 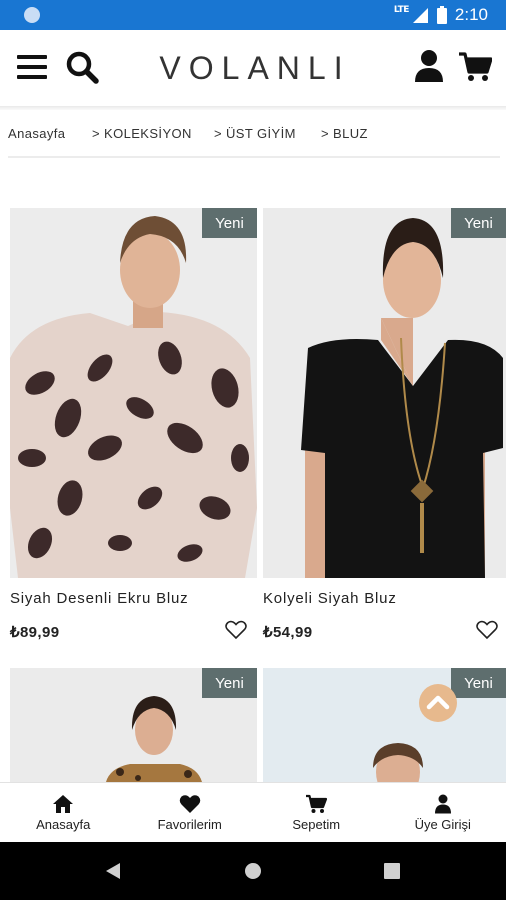 What do you see at coordinates (153, 133) in the screenshot?
I see `breadcrumb-item-koleksiyon: > KOLEKSİYON` at bounding box center [153, 133].